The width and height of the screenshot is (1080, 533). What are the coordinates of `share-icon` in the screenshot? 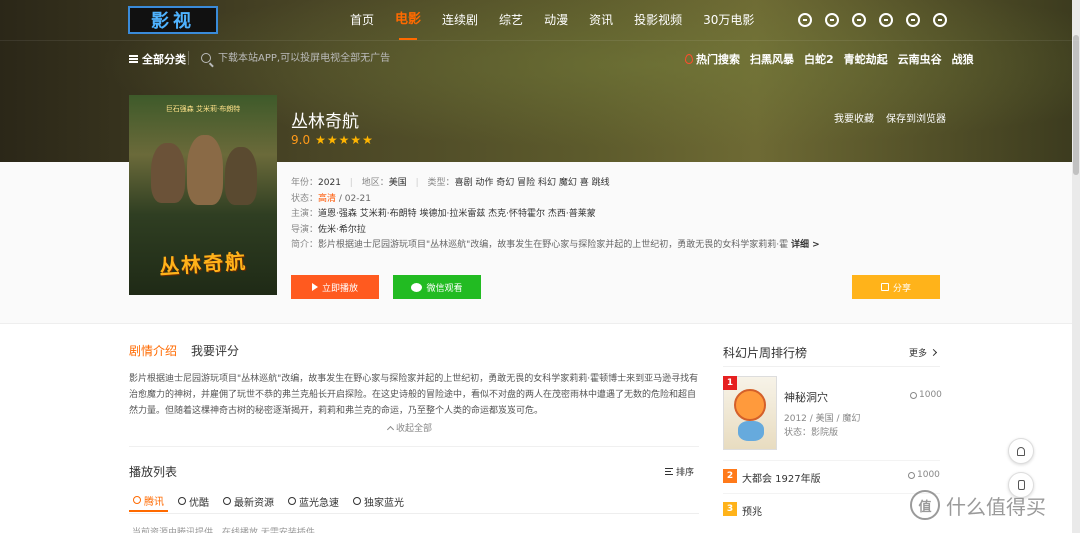 It's located at (884, 287).